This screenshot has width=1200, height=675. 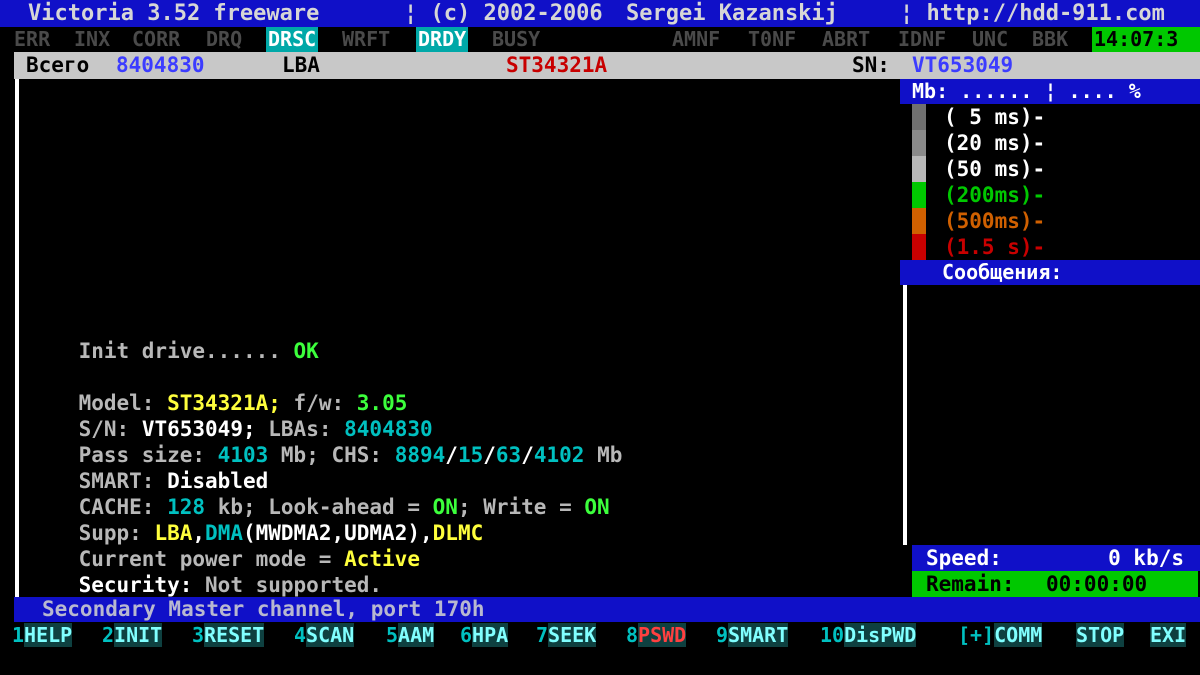 What do you see at coordinates (306, 351) in the screenshot?
I see `init-status: OK` at bounding box center [306, 351].